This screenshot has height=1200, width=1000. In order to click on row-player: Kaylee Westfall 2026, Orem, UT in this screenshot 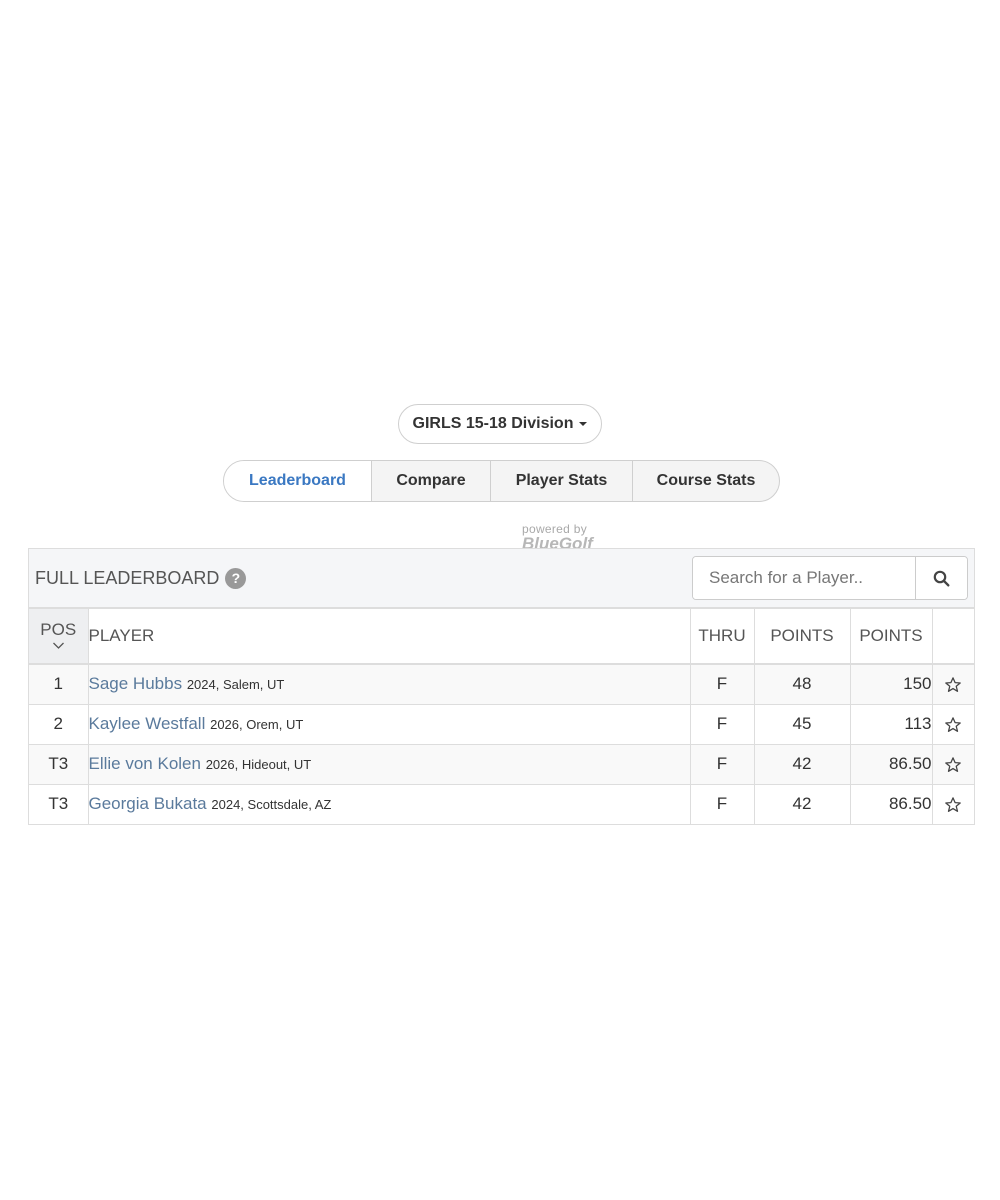, I will do `click(388, 724)`.